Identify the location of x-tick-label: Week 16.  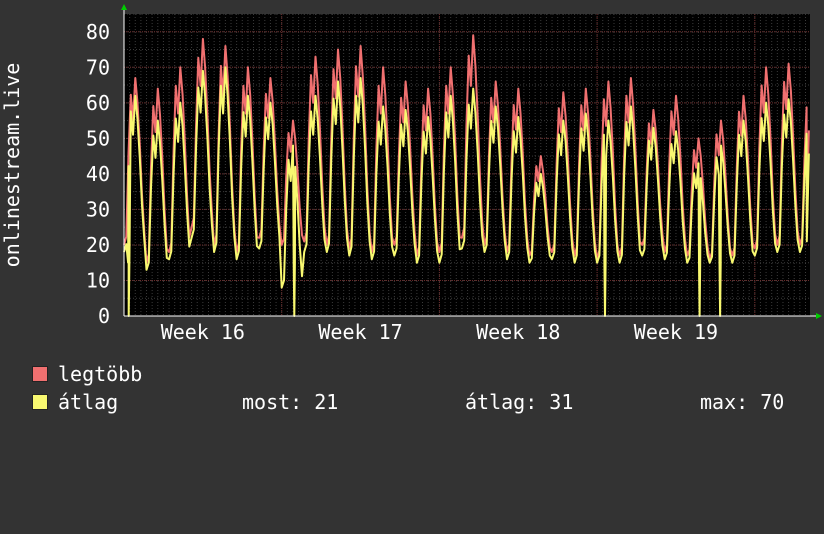
(203, 330).